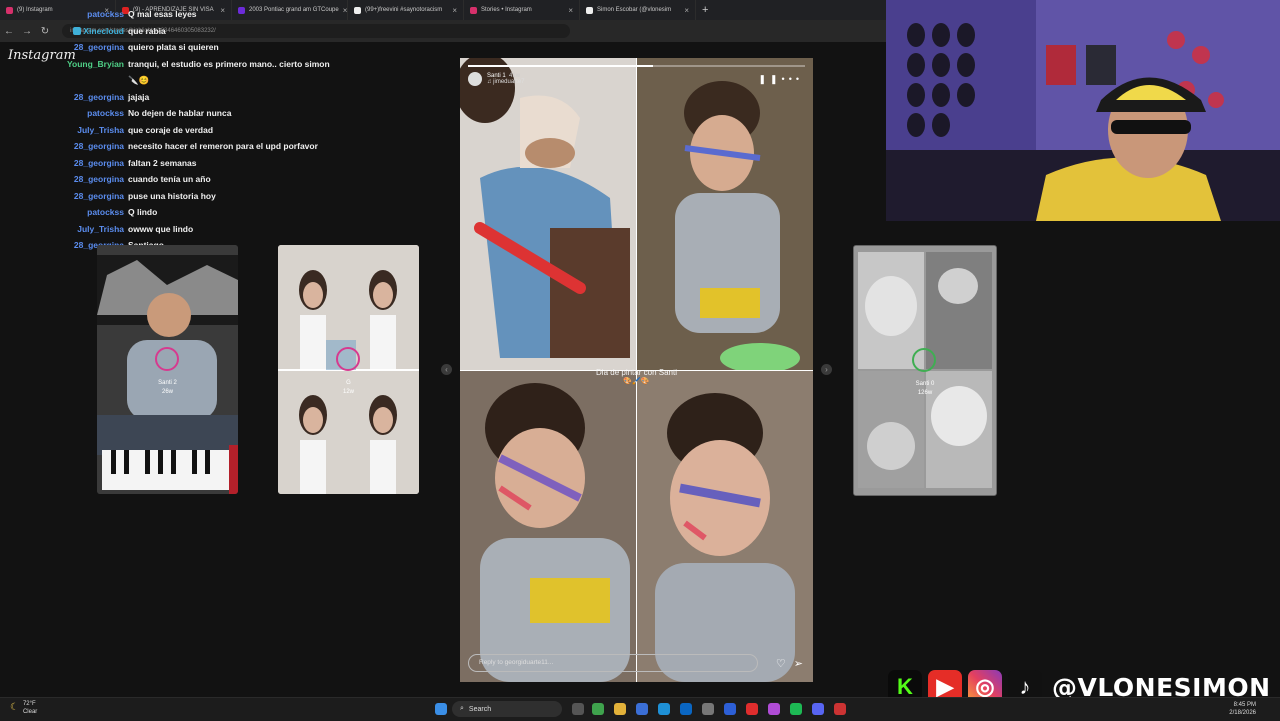 Image resolution: width=1280 pixels, height=721 pixels. I want to click on browser-tab: Simon Escobar (@vlonesim ×, so click(638, 10).